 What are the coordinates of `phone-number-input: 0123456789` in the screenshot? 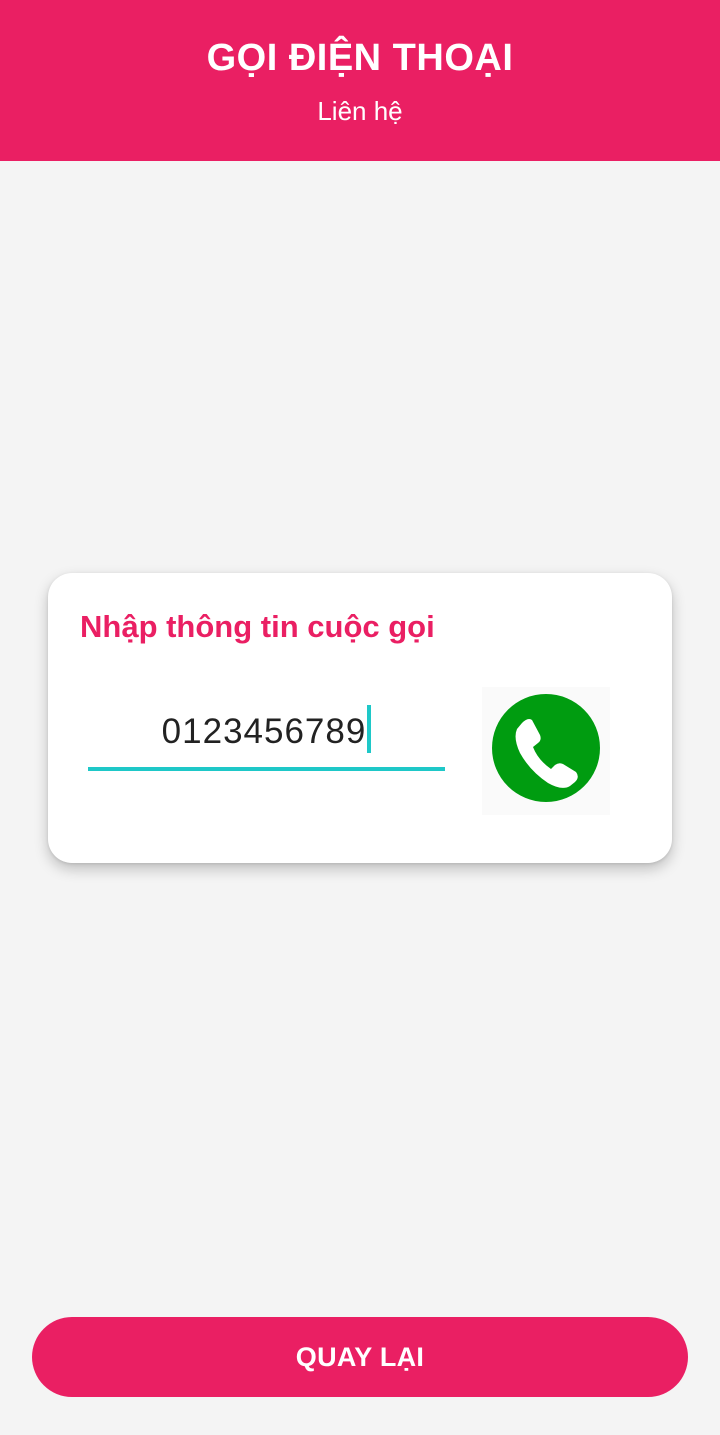 It's located at (266, 734).